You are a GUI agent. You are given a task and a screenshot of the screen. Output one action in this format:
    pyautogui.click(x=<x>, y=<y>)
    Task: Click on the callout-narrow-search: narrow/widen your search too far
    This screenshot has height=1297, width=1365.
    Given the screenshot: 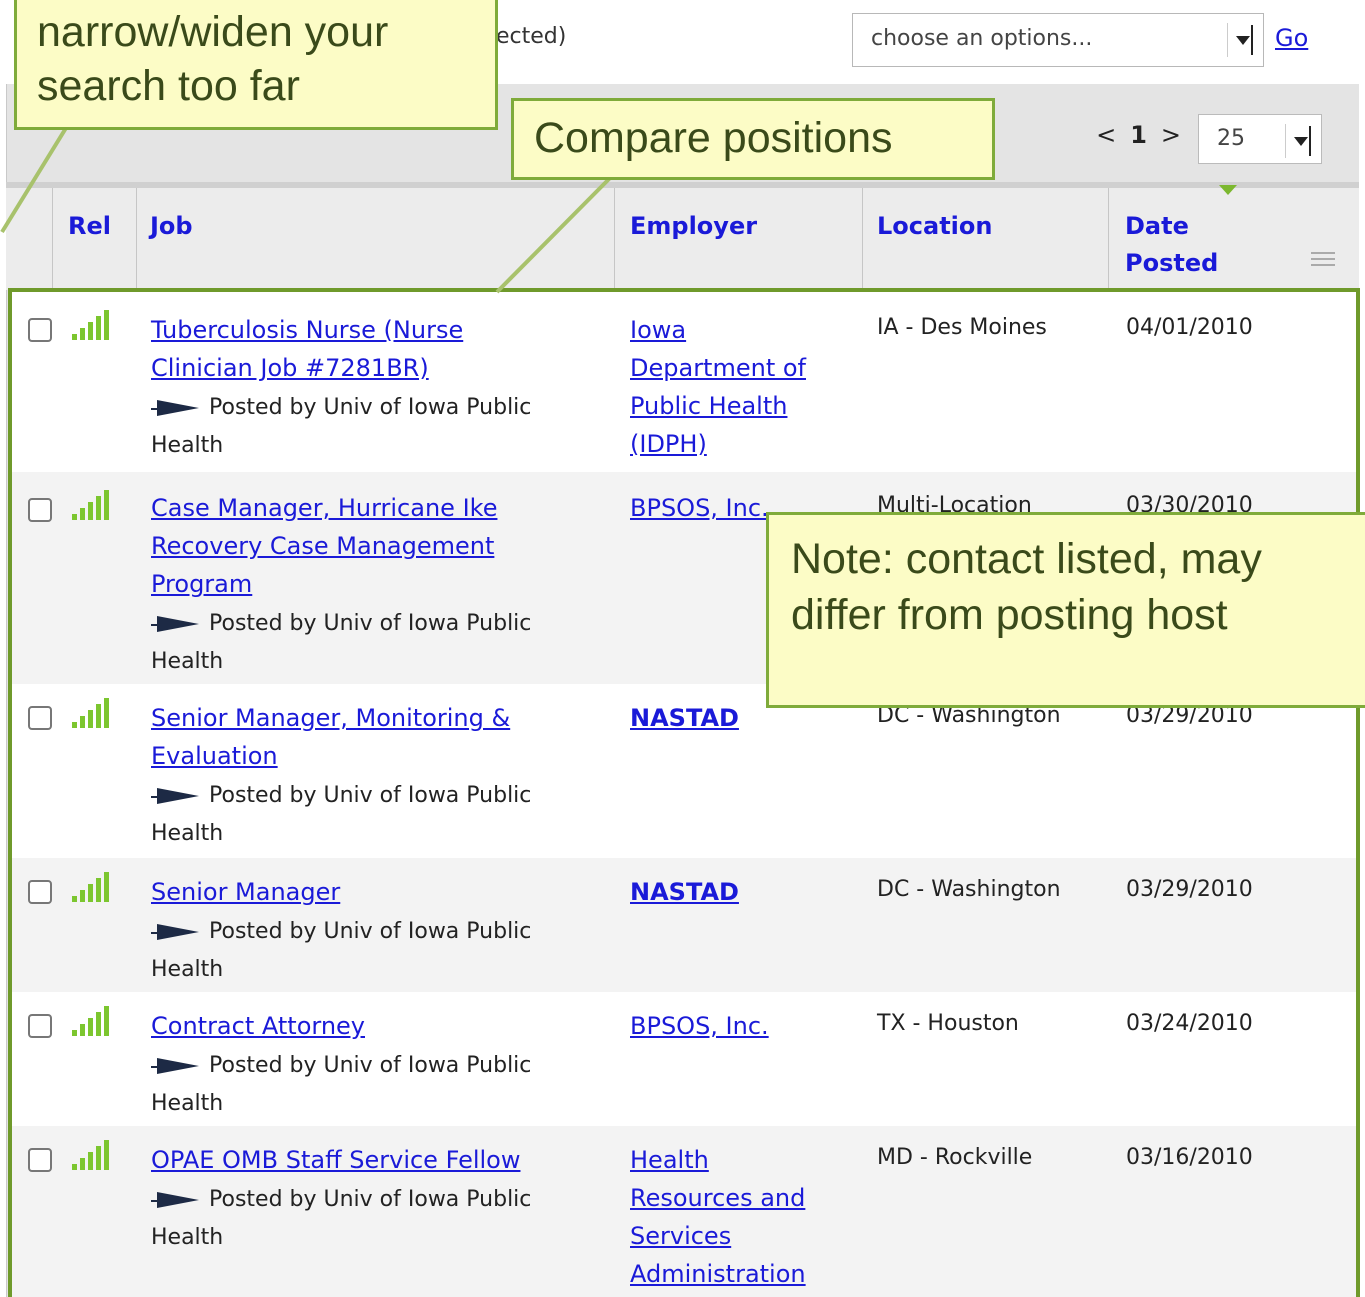 What is the action you would take?
    pyautogui.click(x=256, y=65)
    